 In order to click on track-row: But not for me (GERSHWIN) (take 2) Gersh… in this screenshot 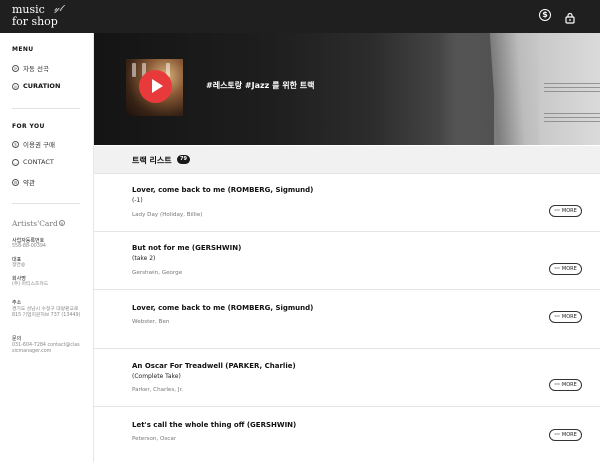, I will do `click(347, 261)`.